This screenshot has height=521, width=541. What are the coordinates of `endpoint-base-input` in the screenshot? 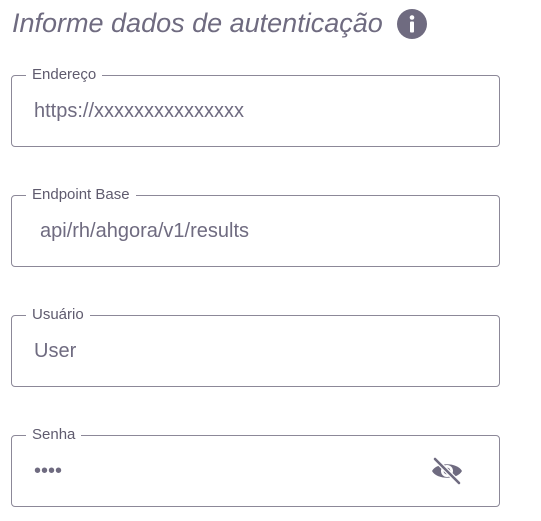 It's located at (240, 231).